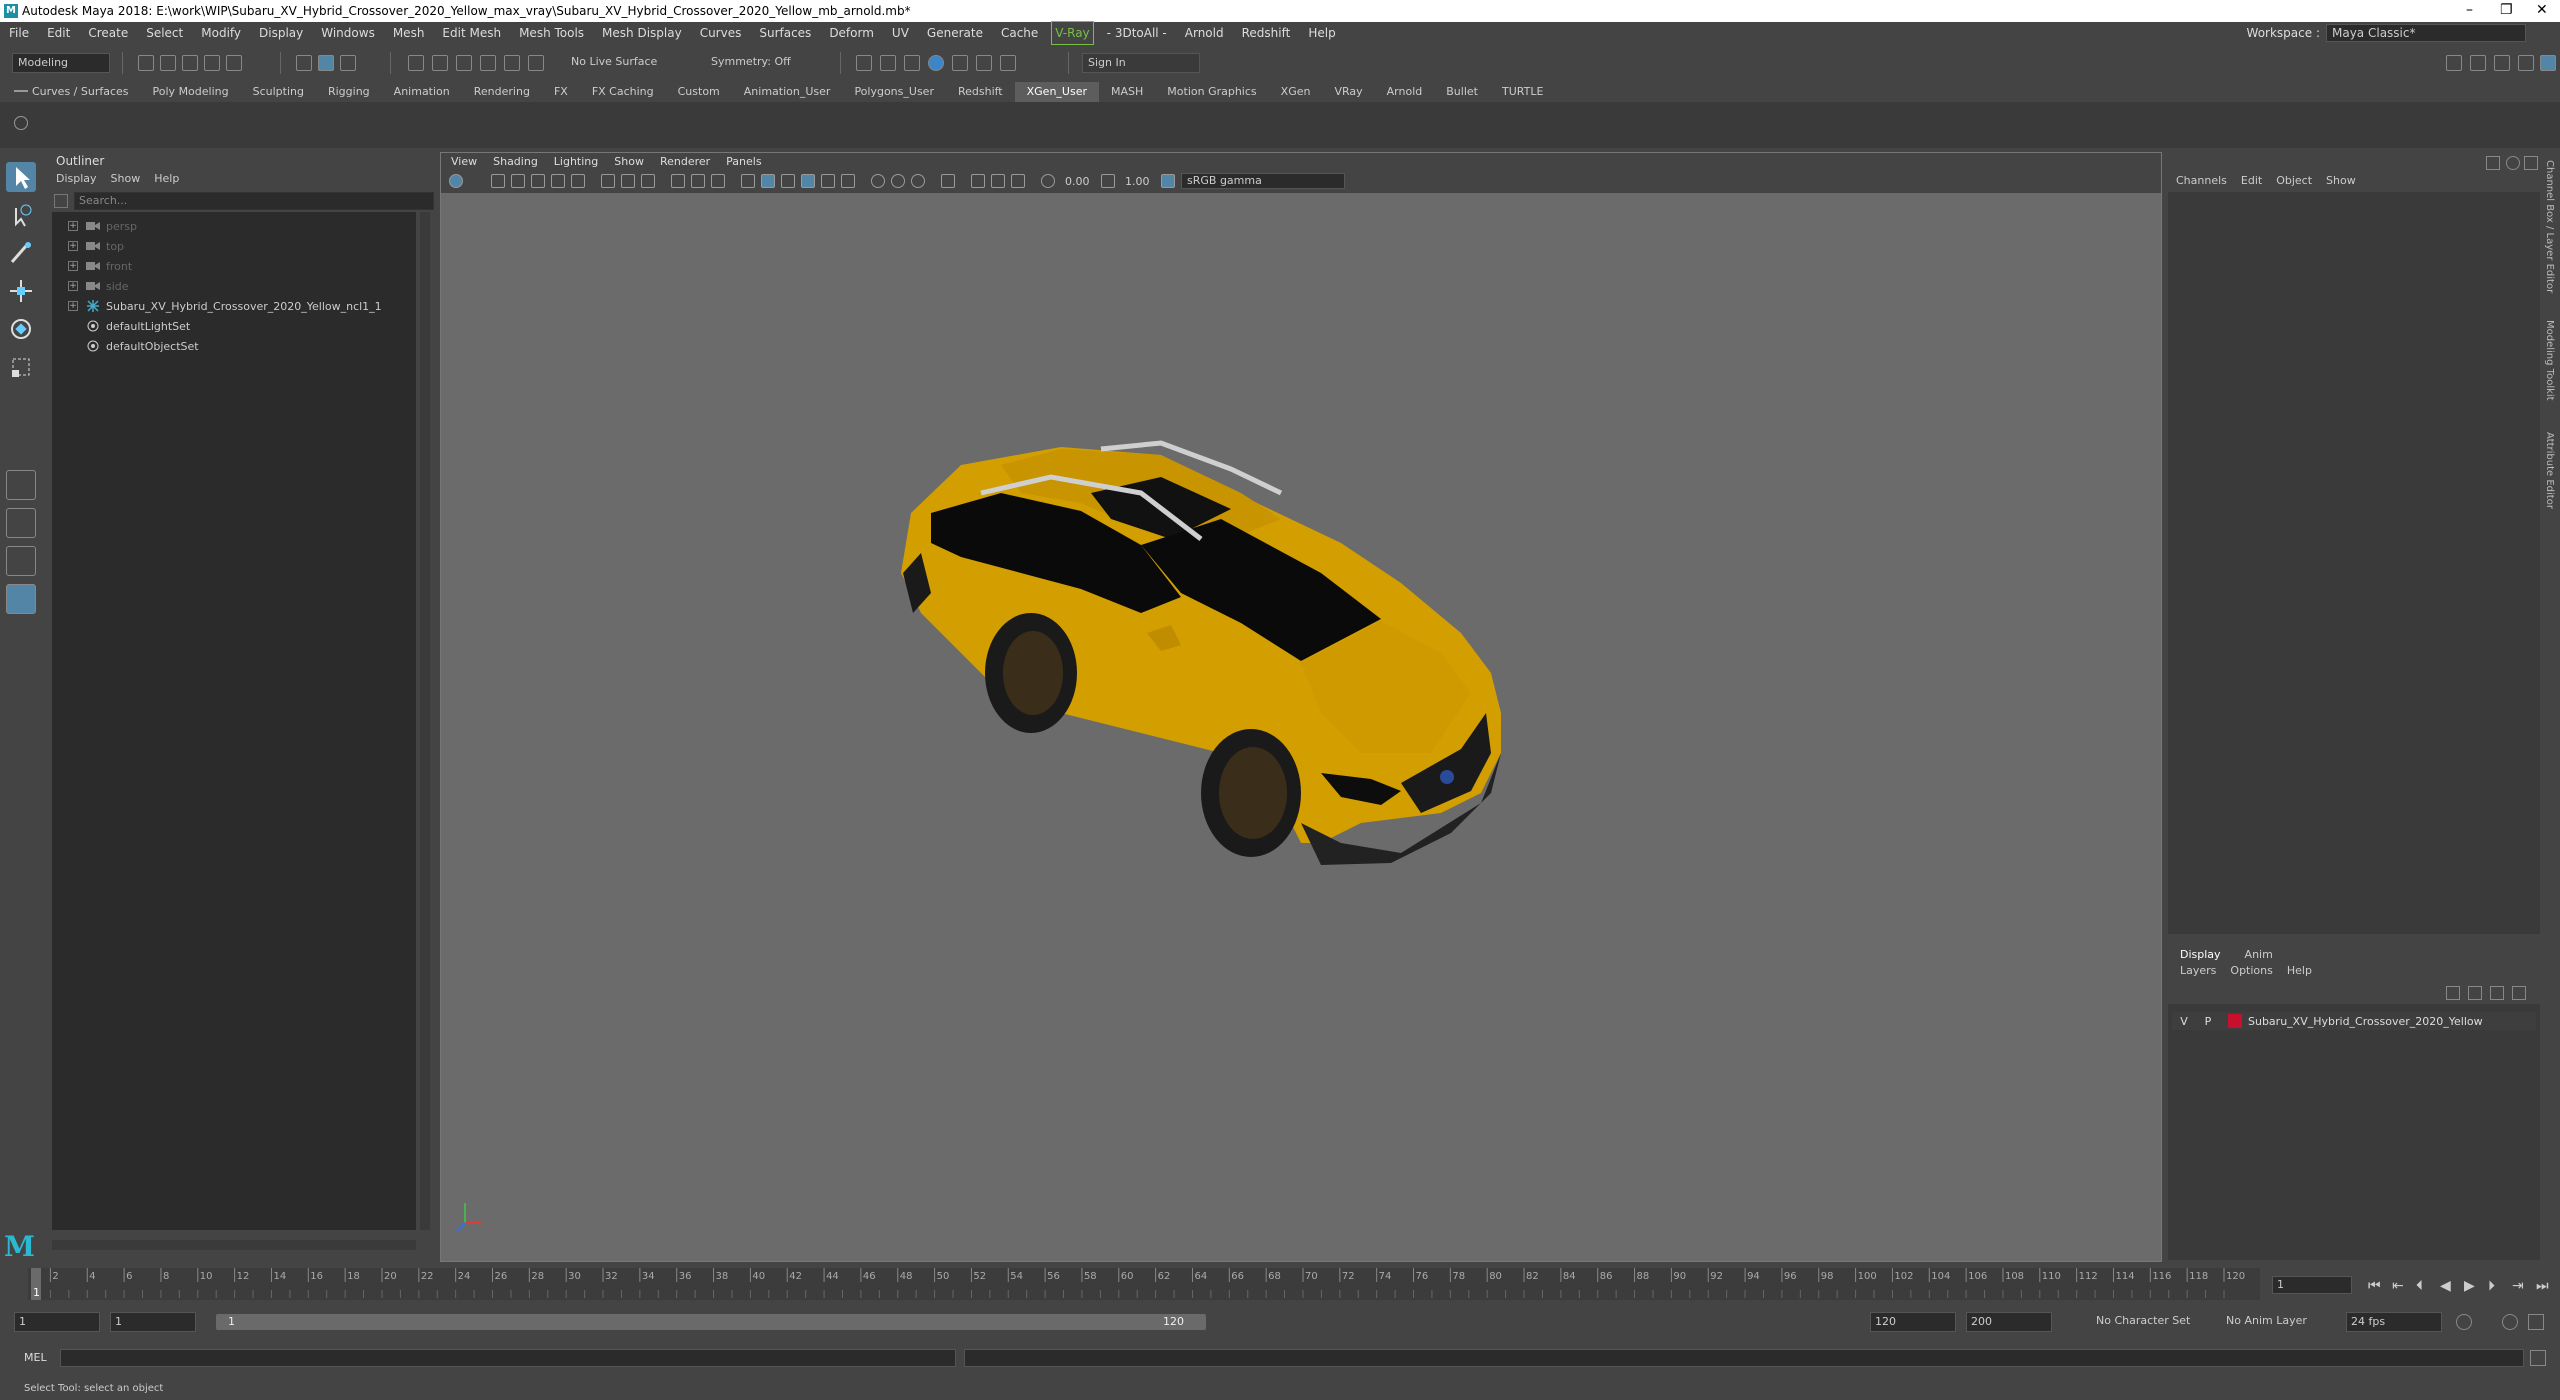 This screenshot has width=2560, height=1400. Describe the element at coordinates (464, 63) in the screenshot. I see `snap-point-icon` at that location.